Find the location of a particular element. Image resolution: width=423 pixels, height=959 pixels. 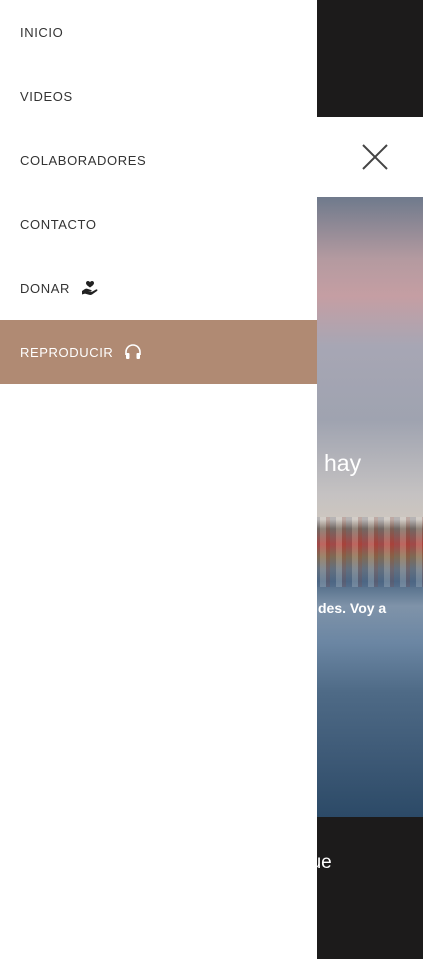

menu-item-donar: DONAR is located at coordinates (158, 288).